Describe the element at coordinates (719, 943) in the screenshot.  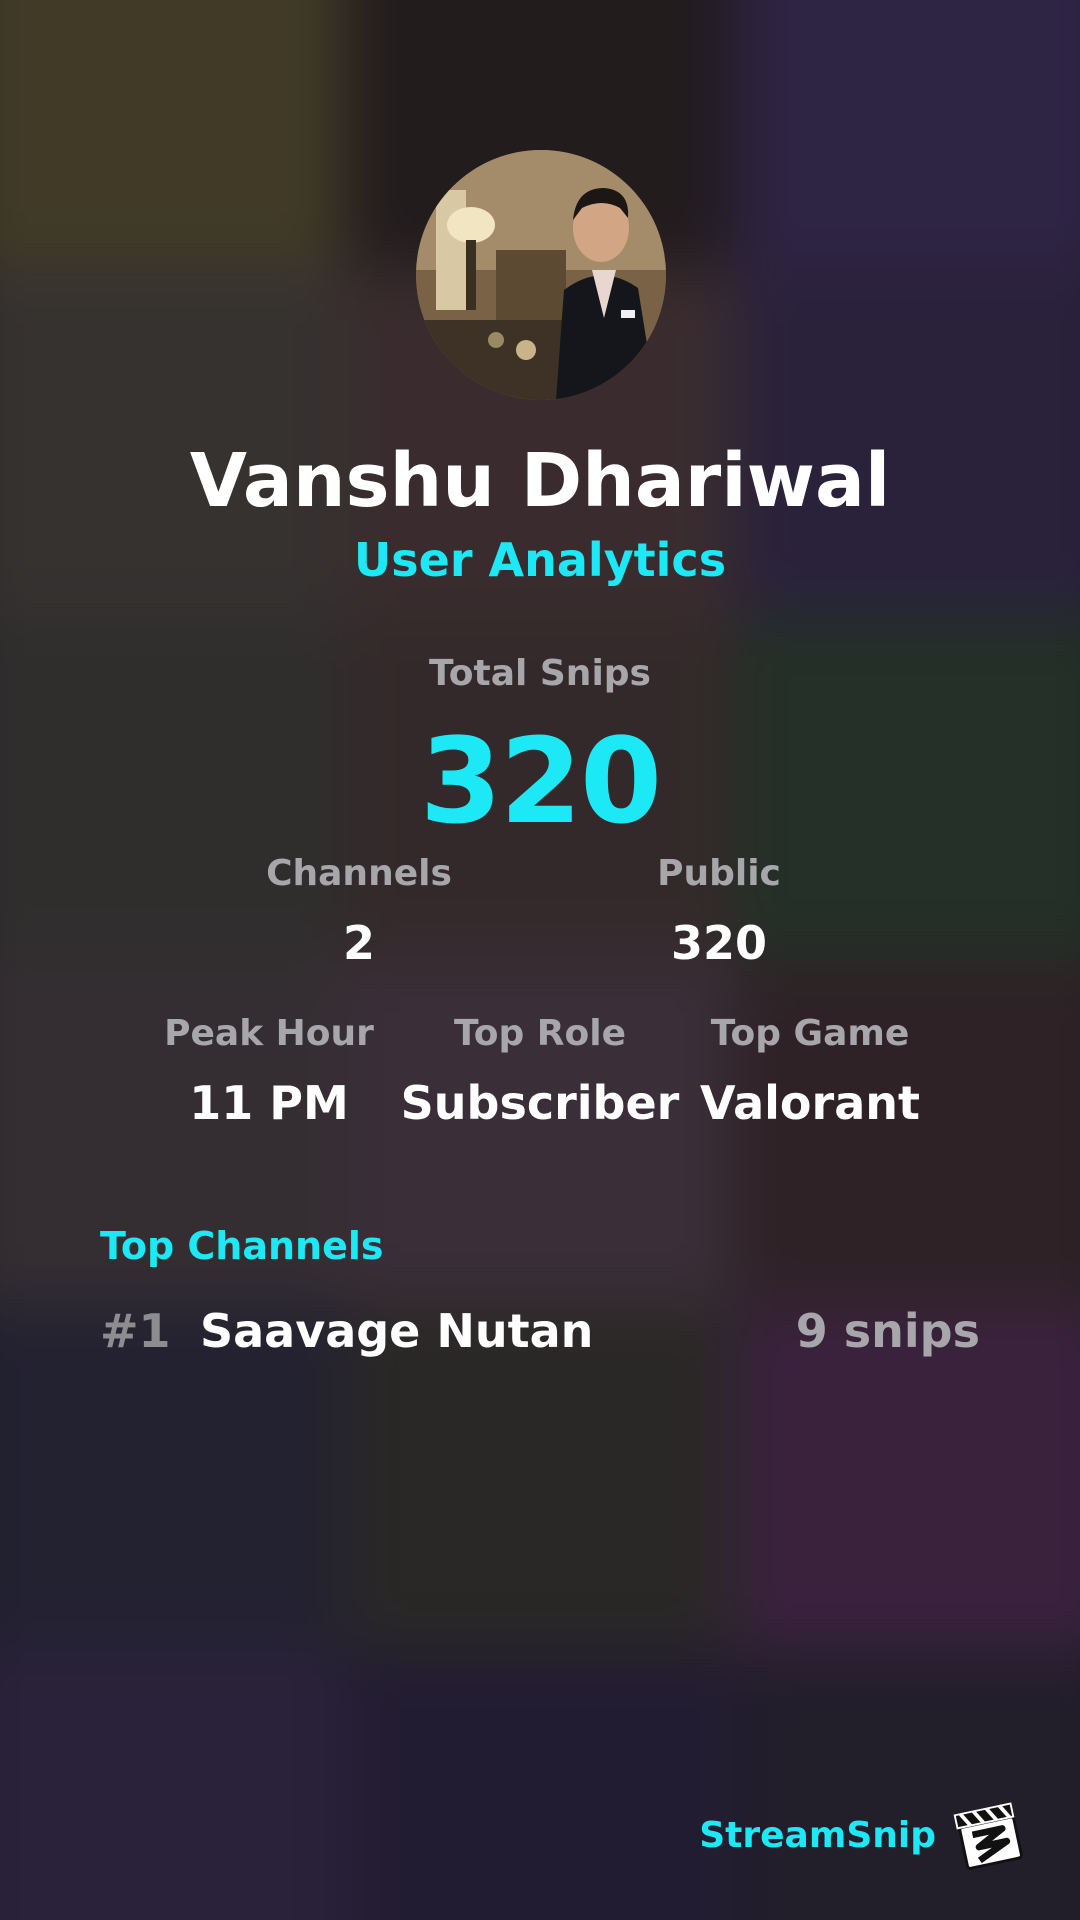
I see `stat-value: 320` at that location.